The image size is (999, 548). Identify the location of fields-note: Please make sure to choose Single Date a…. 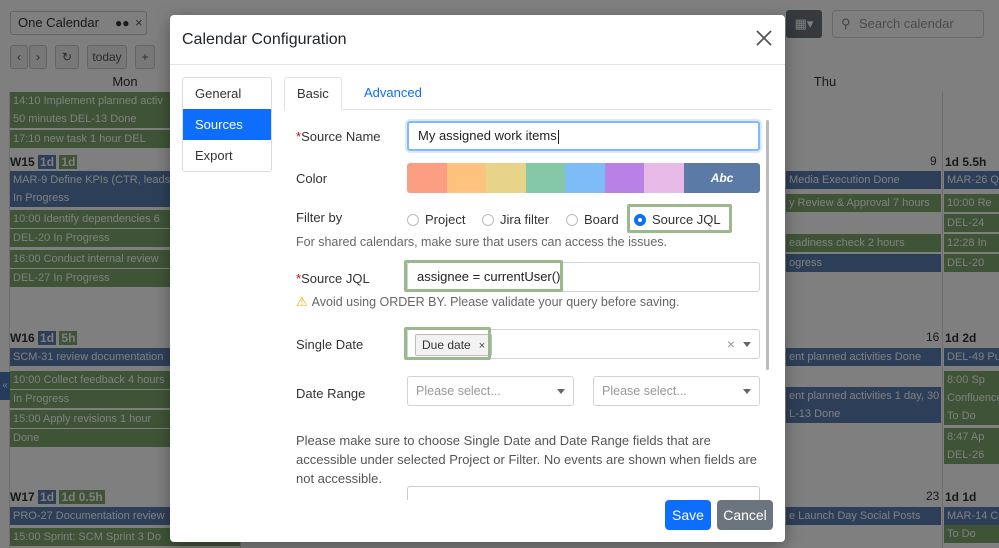
(527, 459).